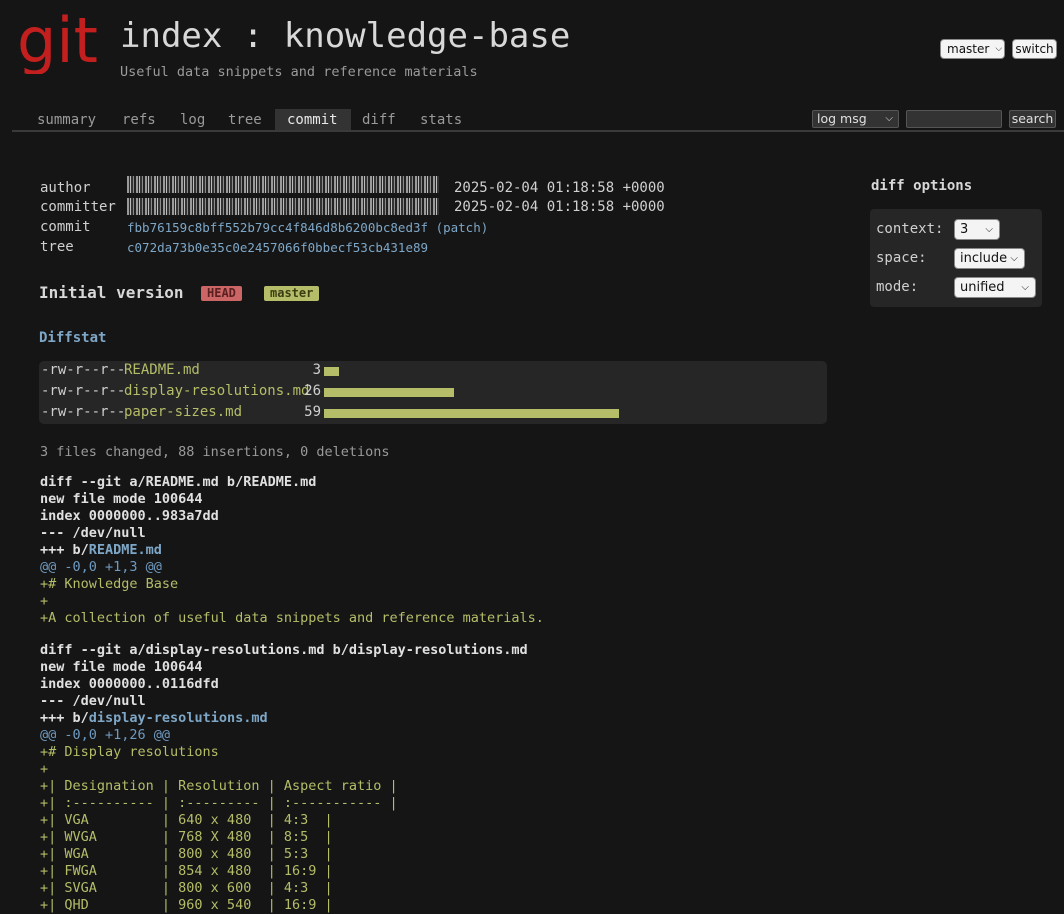 The width and height of the screenshot is (1064, 914). Describe the element at coordinates (462, 227) in the screenshot. I see `patch-link: (patch)` at that location.